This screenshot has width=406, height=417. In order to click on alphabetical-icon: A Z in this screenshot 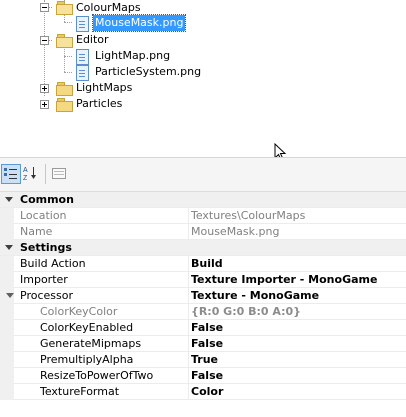, I will do `click(29, 174)`.